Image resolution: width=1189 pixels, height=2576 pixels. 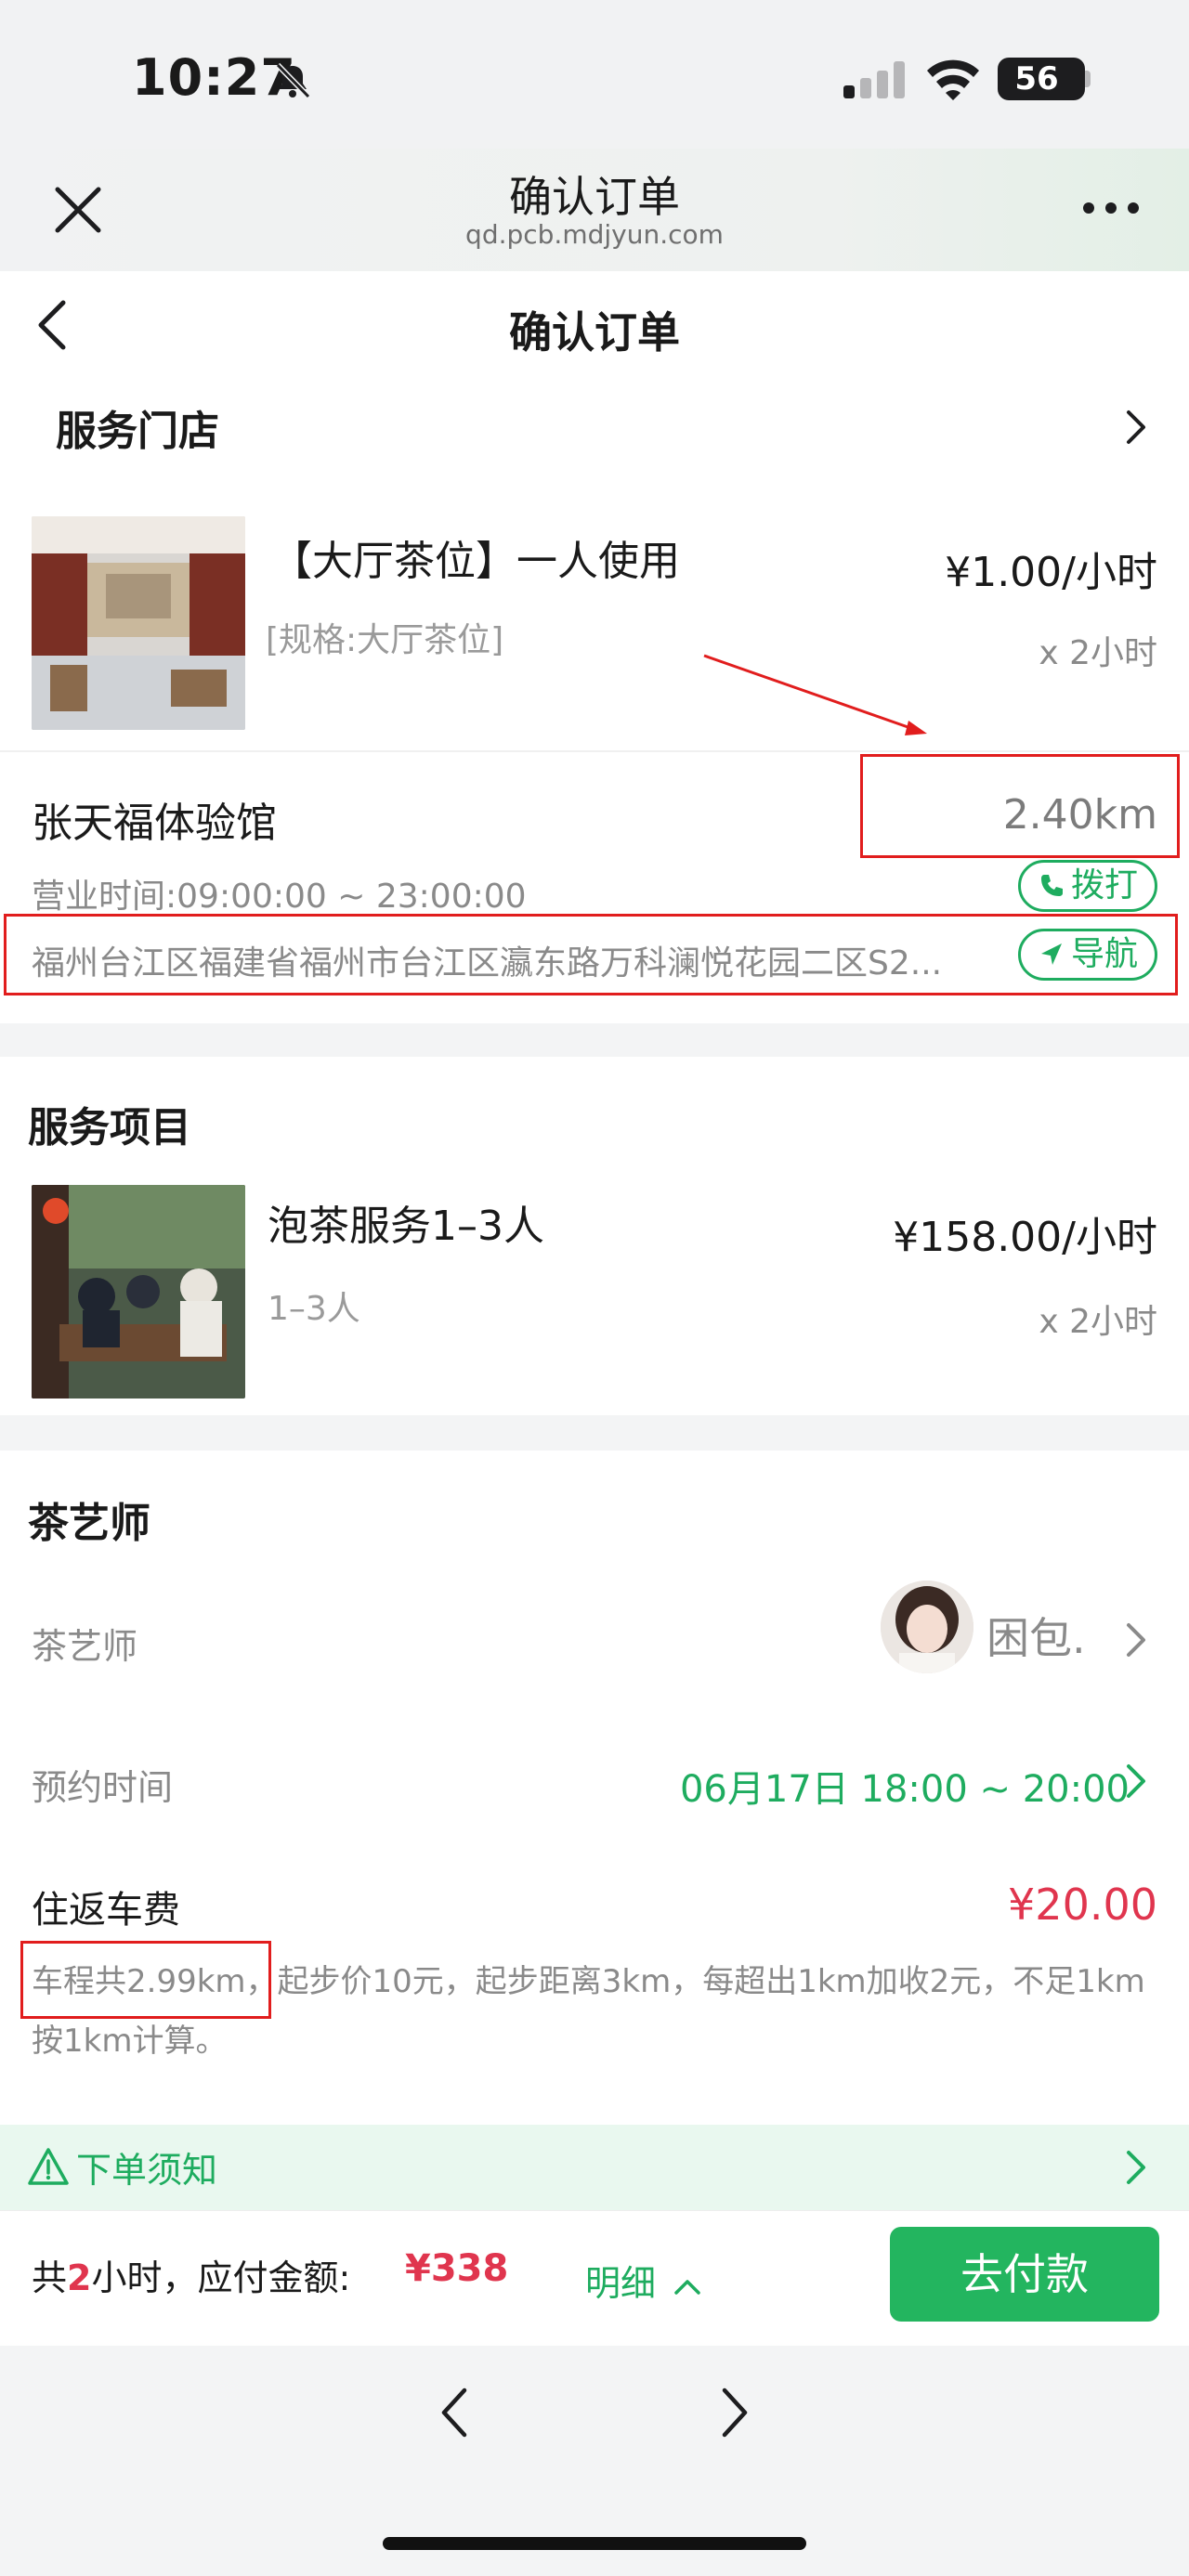 What do you see at coordinates (1098, 1322) in the screenshot?
I see `service-qty: x 2小时` at bounding box center [1098, 1322].